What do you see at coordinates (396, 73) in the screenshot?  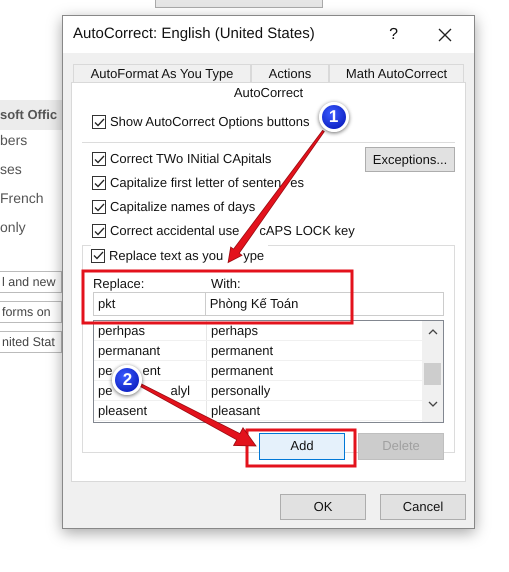 I see `tab: Math AutoCorrect` at bounding box center [396, 73].